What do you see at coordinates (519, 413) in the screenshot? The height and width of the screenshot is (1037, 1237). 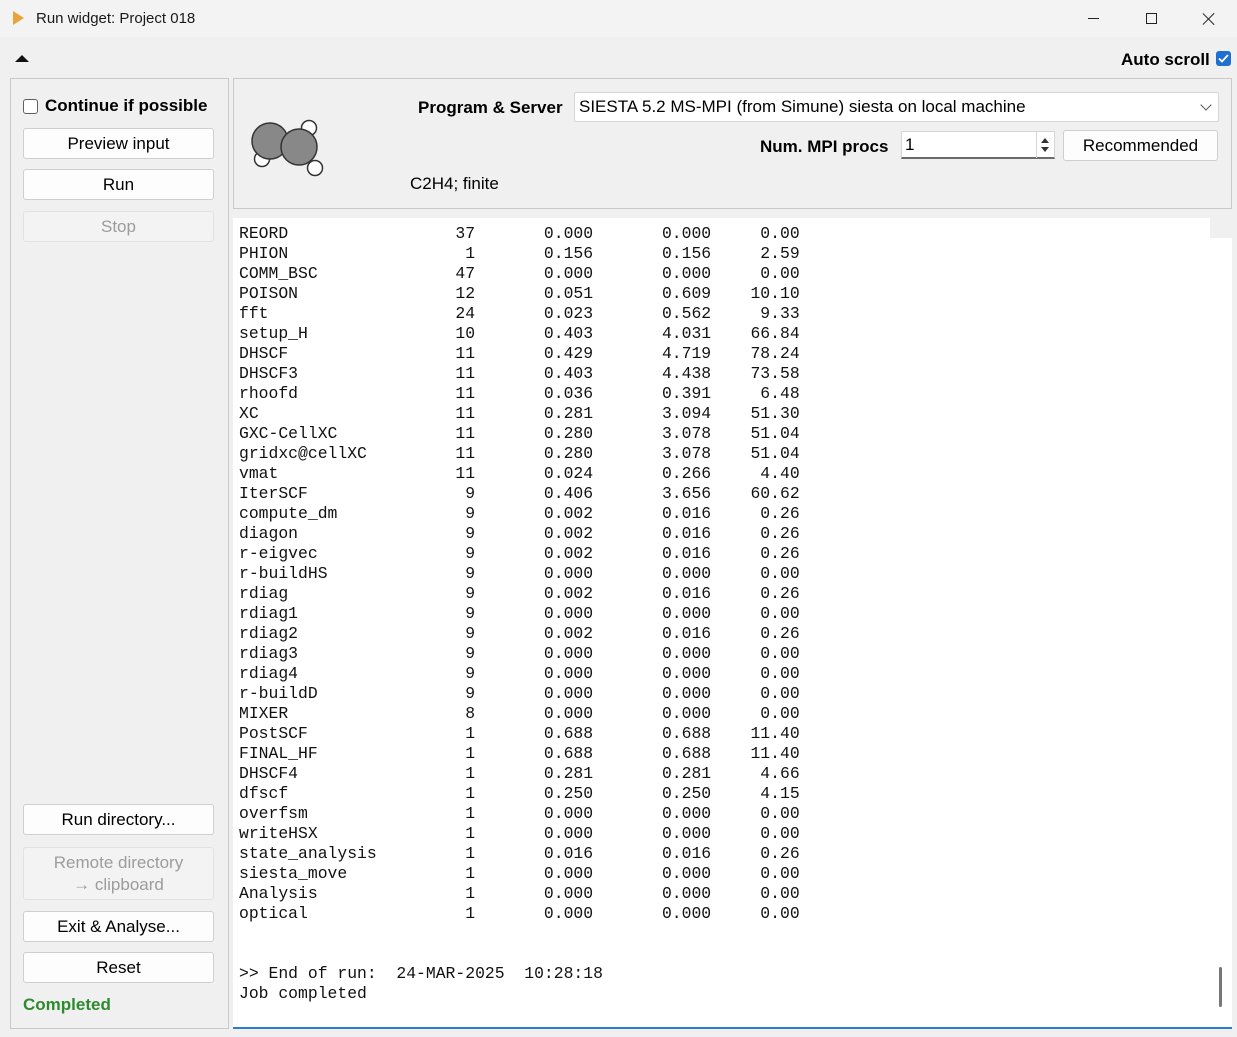 I see `log-line: XC 11 0.281 3.094 51.30` at bounding box center [519, 413].